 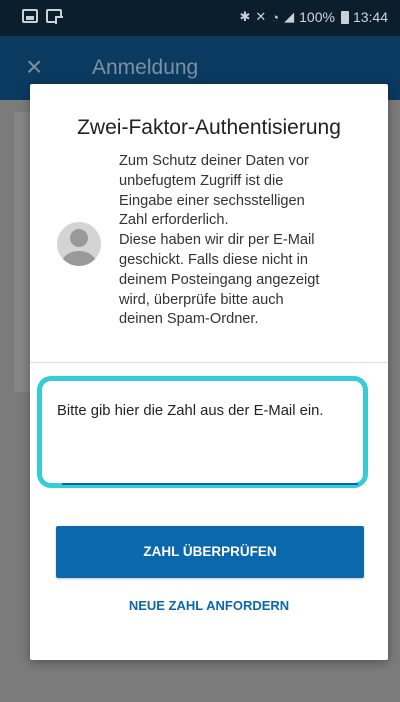 I want to click on close-icon: ×, so click(x=39, y=67).